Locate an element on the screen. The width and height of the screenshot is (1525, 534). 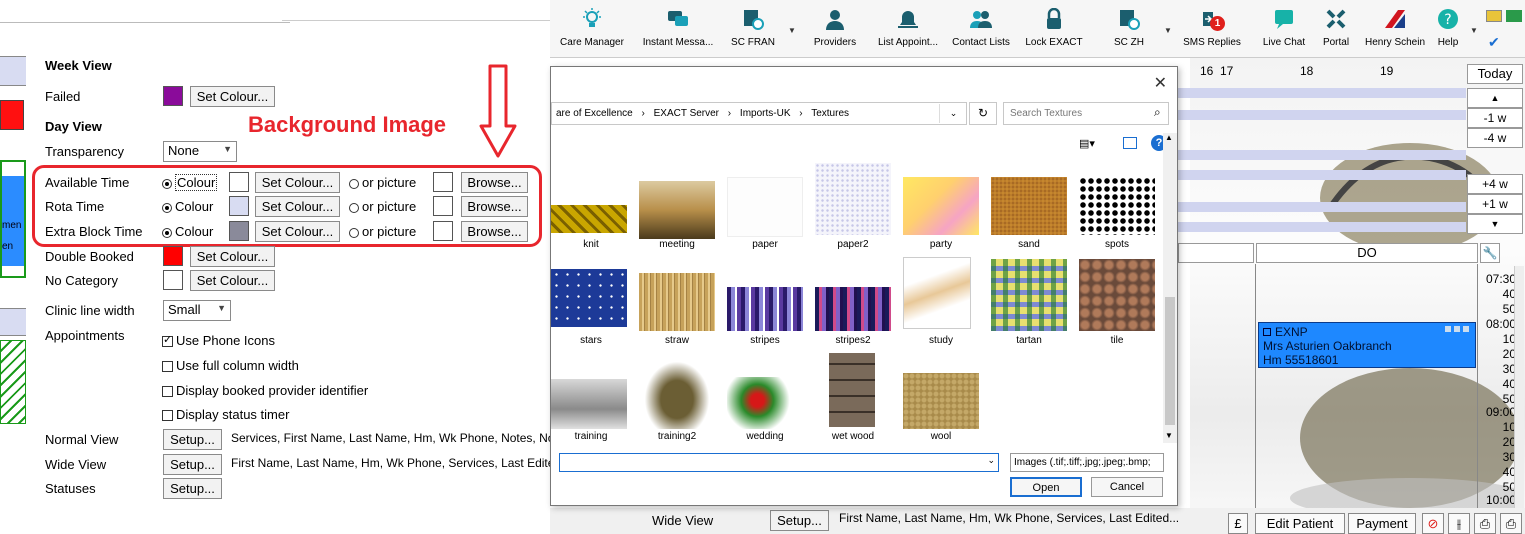
refresh-icon: ↻ is located at coordinates (983, 113).